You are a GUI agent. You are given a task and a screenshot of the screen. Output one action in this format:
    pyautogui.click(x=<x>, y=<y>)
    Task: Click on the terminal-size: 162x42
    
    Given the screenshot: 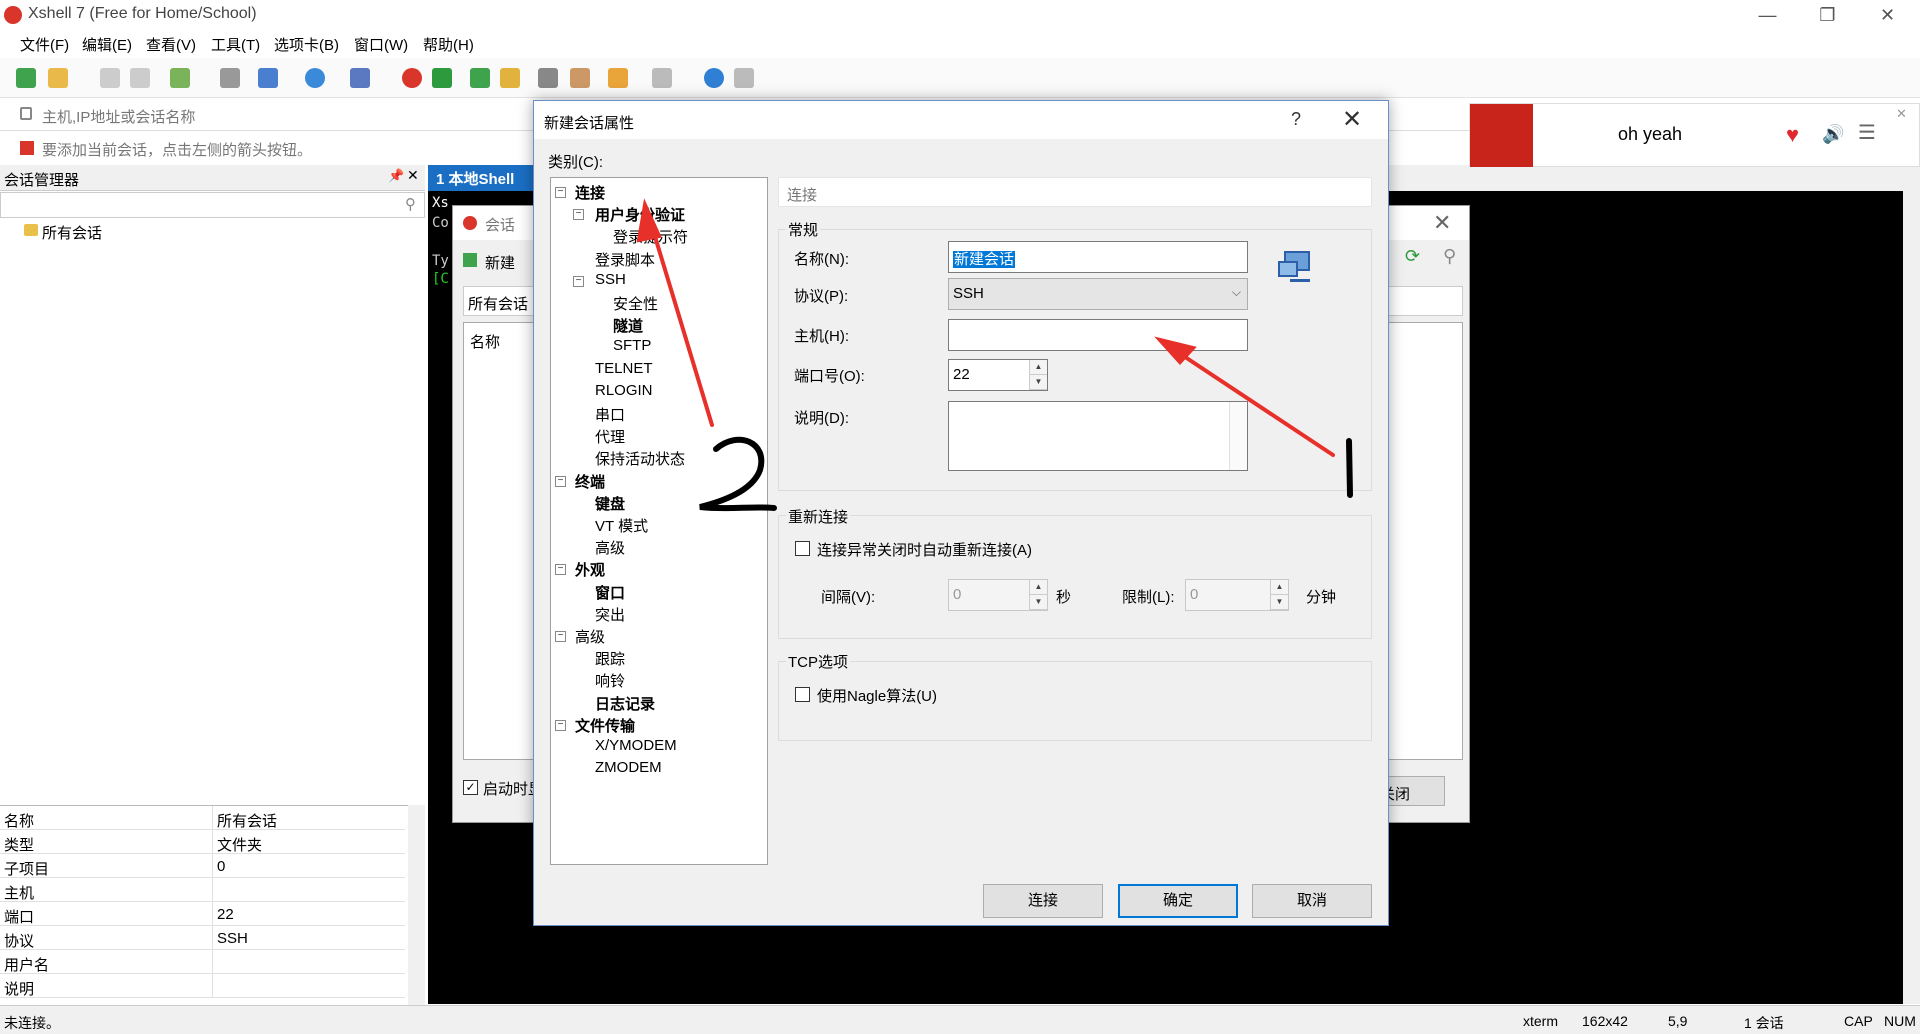 What is the action you would take?
    pyautogui.click(x=1605, y=1021)
    